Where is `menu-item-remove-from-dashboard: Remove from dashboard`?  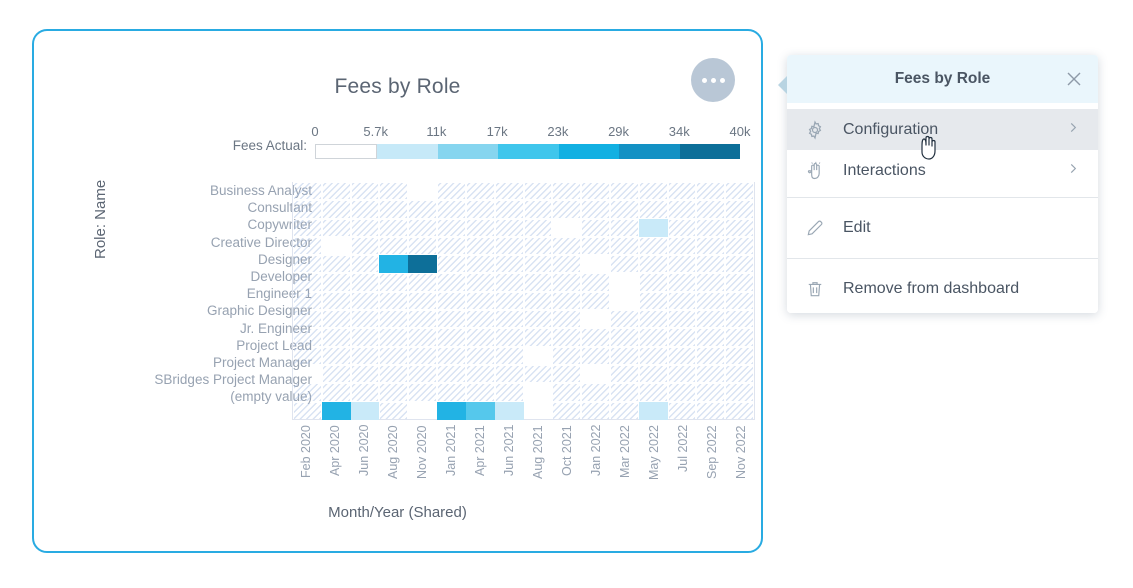 menu-item-remove-from-dashboard: Remove from dashboard is located at coordinates (942, 289).